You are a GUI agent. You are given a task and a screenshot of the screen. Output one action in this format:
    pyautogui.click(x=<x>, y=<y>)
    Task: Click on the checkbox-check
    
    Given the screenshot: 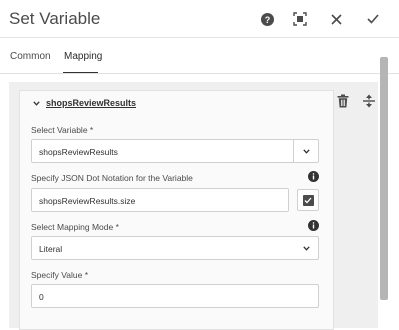 What is the action you would take?
    pyautogui.click(x=308, y=200)
    